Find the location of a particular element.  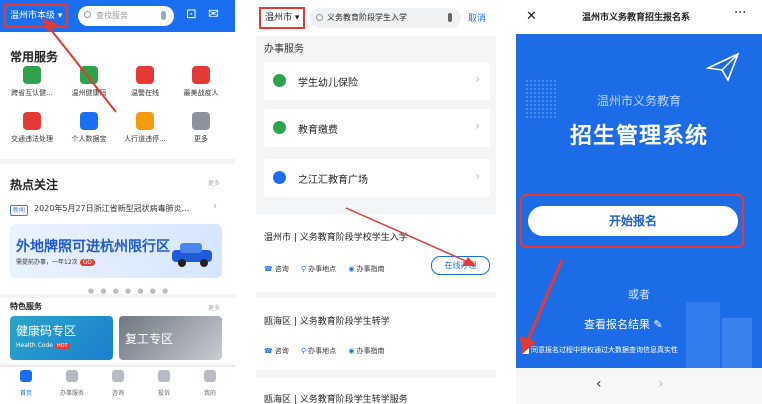

webview-nav-bar: ‹ › is located at coordinates (639, 386).